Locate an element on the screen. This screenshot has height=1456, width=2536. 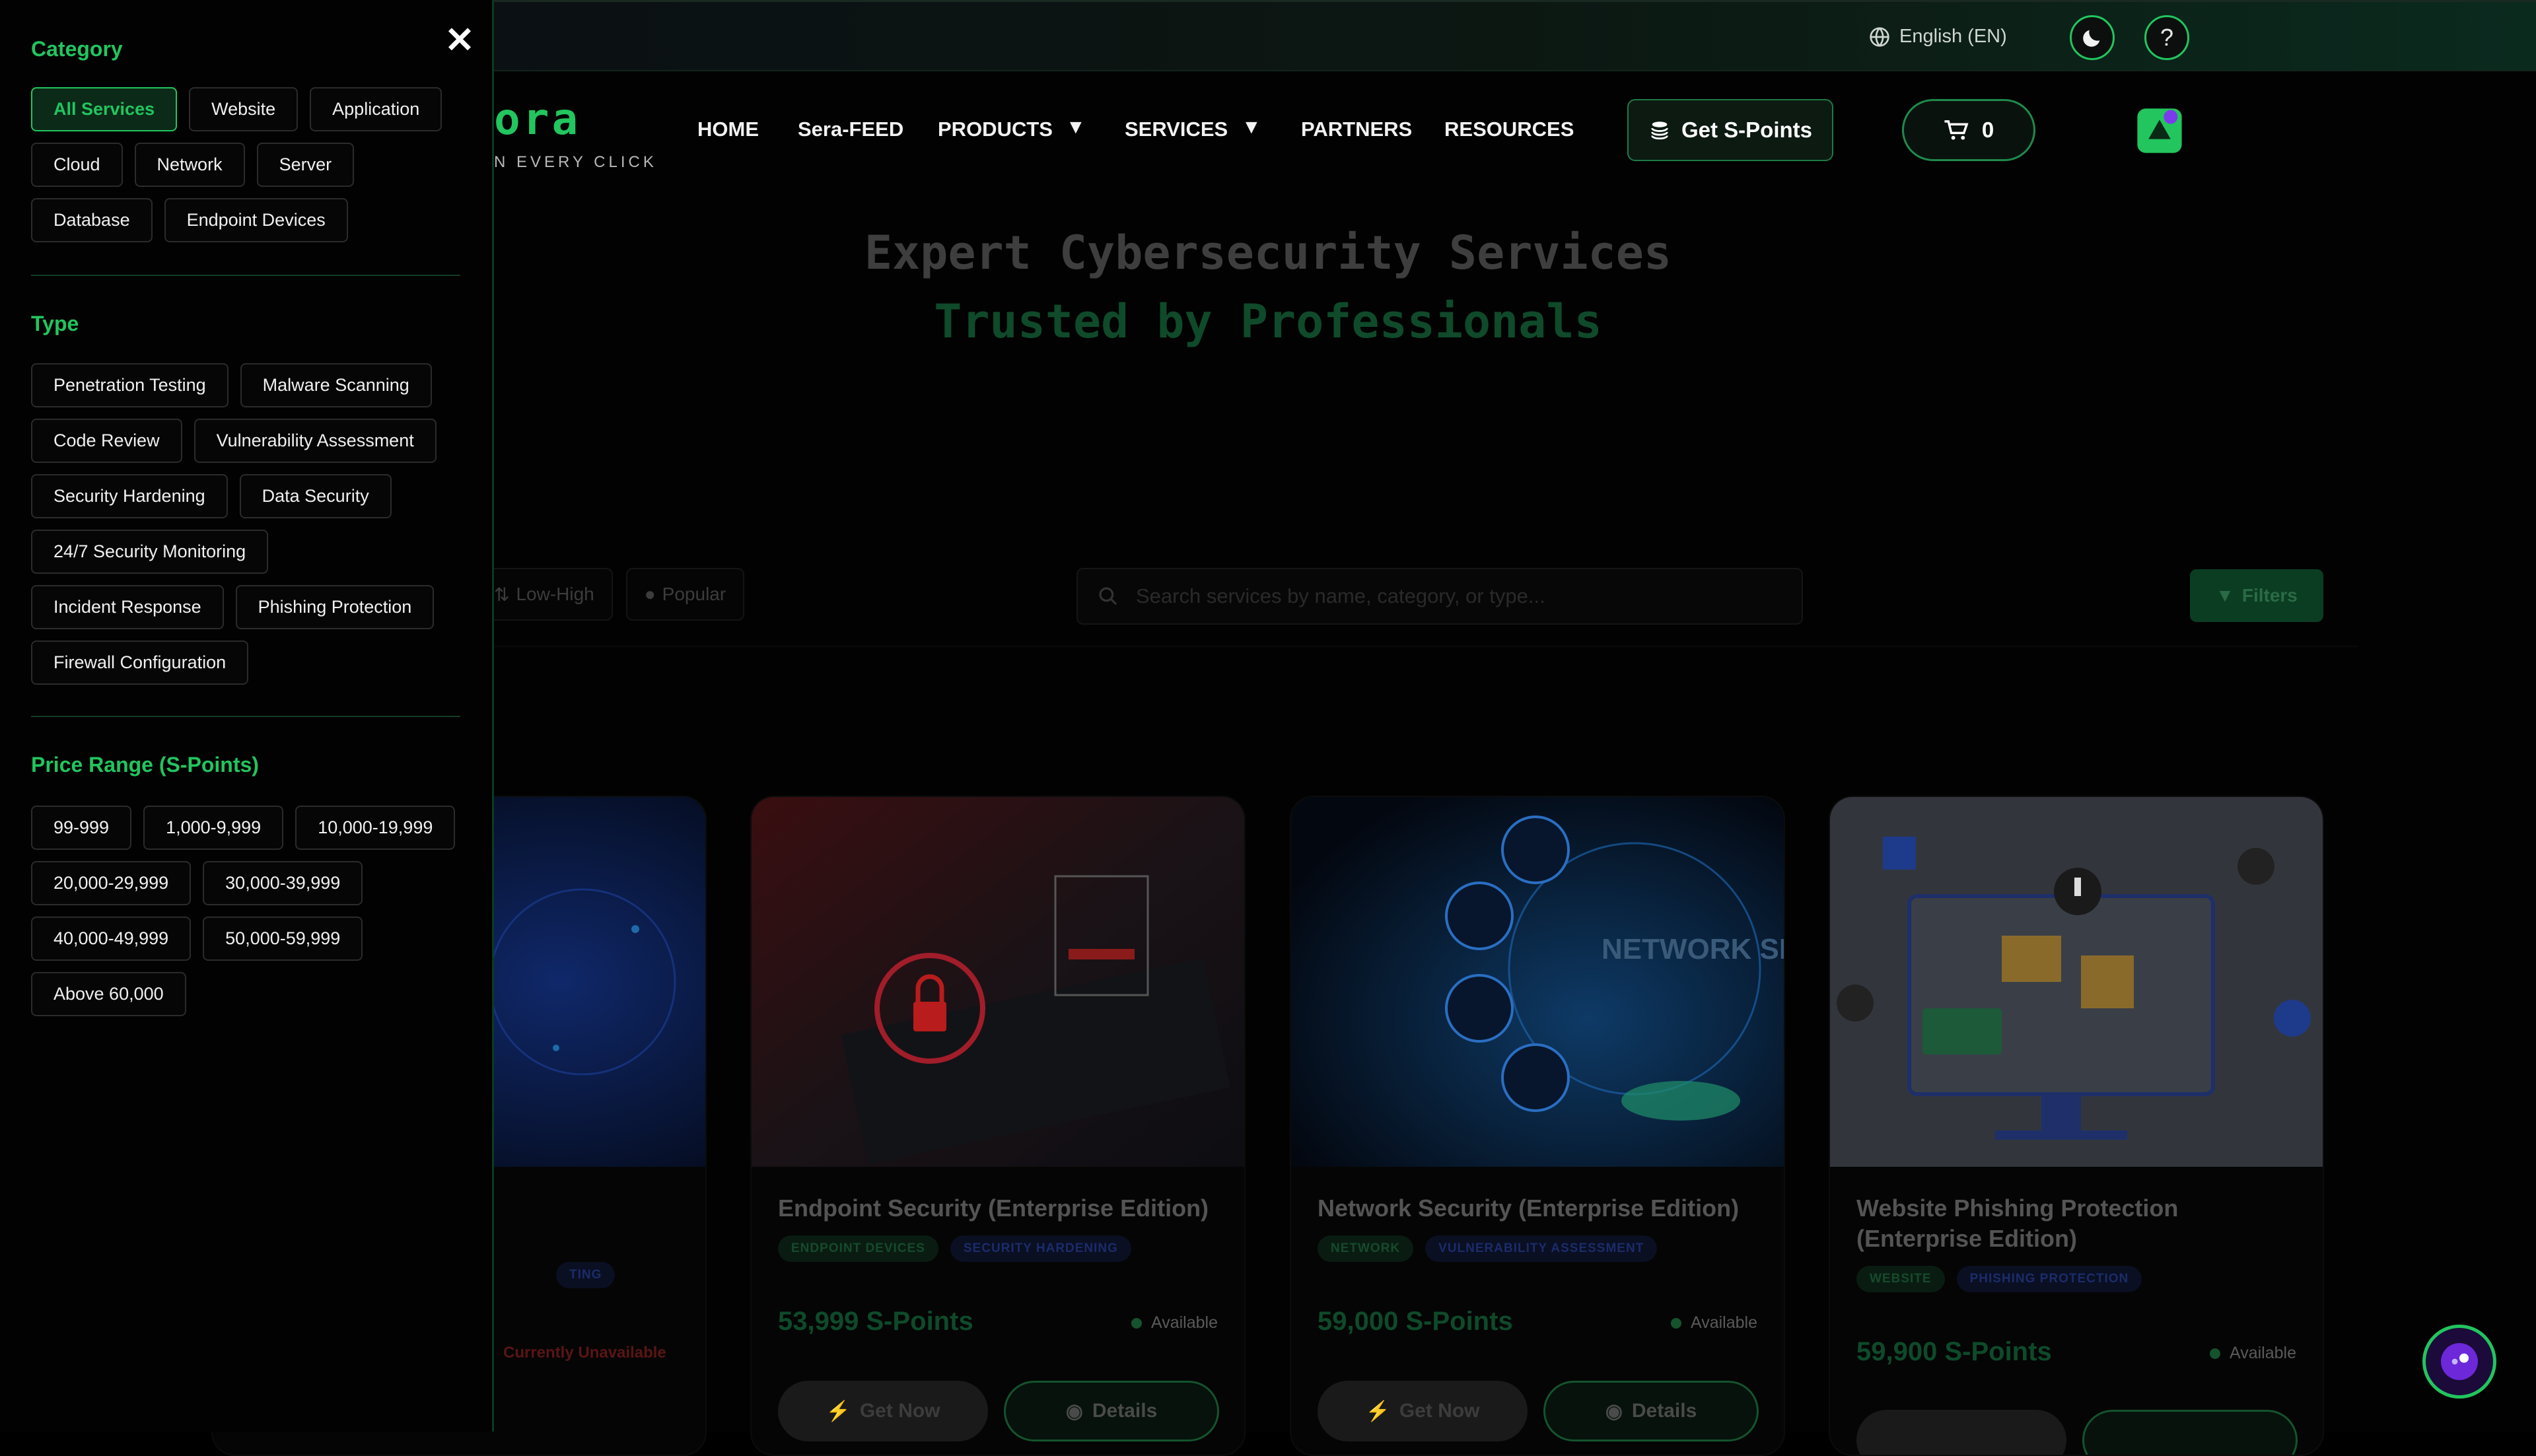
nav-partners: PARTNERS is located at coordinates (1356, 129).